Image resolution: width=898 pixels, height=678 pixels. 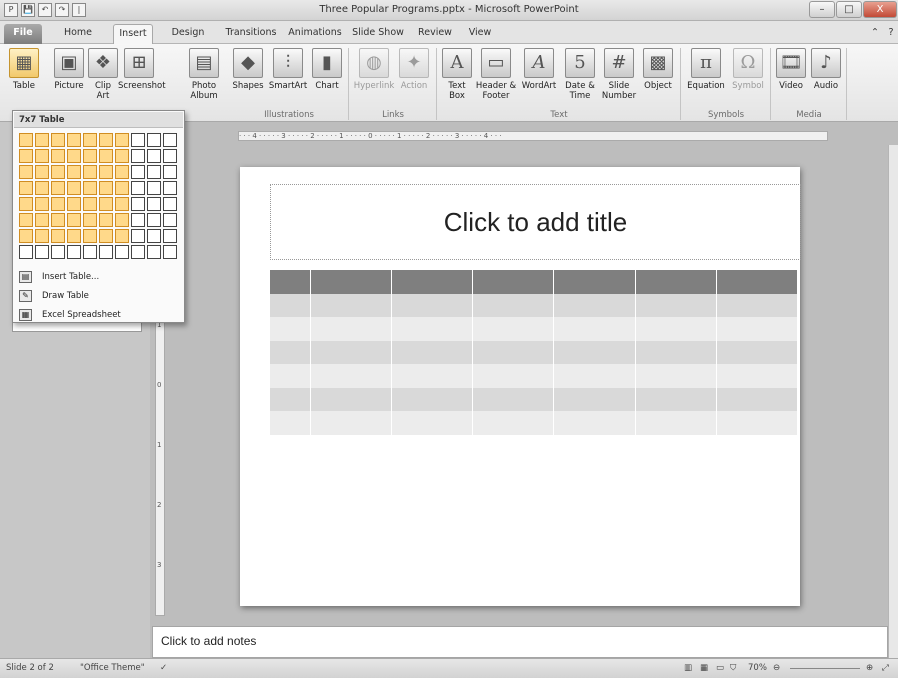 I want to click on tab-review: Review, so click(x=435, y=34).